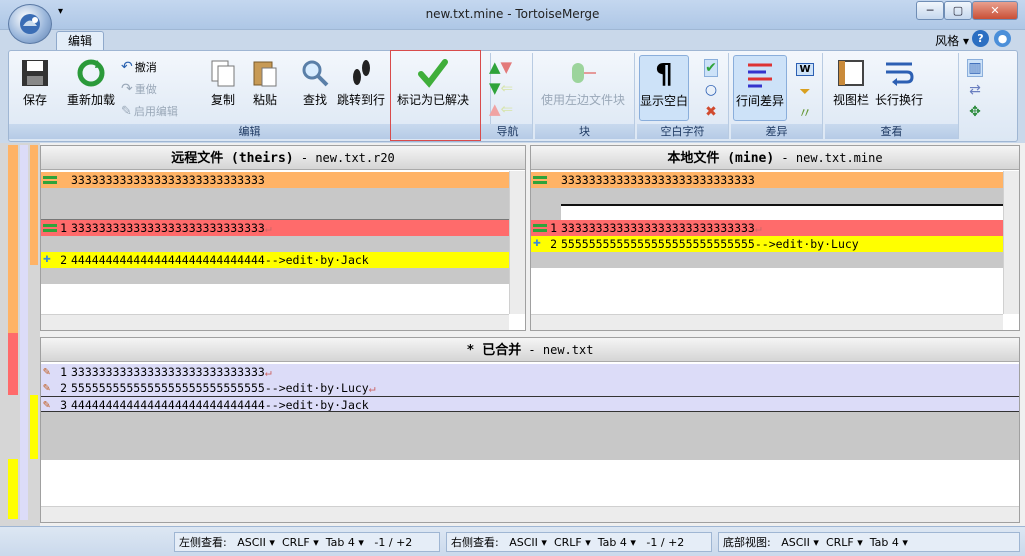 Image resolution: width=1025 pixels, height=556 pixels. Describe the element at coordinates (805, 69) in the screenshot. I see `word-diff-icon: W` at that location.